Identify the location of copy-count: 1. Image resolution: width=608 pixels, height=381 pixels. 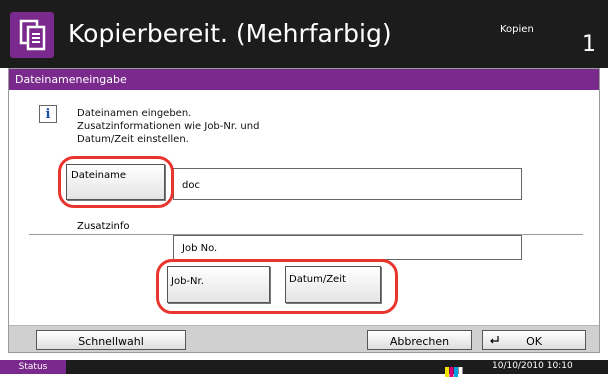
(589, 44).